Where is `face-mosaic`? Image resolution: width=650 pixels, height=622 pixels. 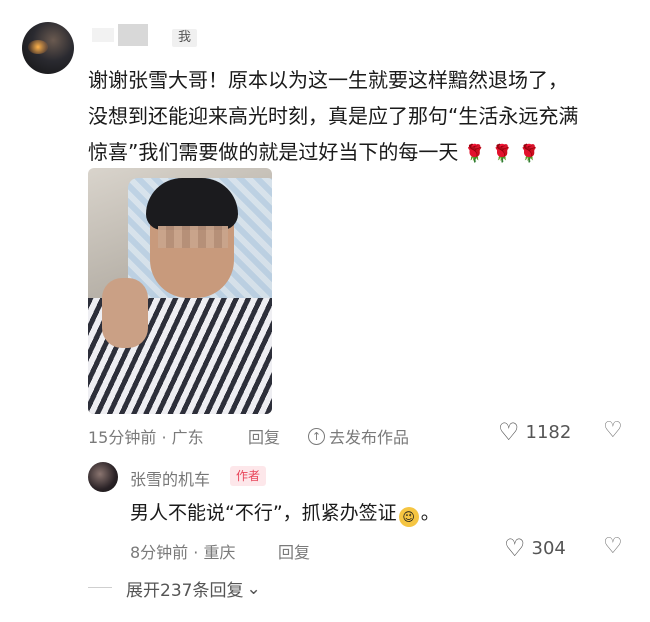
face-mosaic is located at coordinates (193, 237).